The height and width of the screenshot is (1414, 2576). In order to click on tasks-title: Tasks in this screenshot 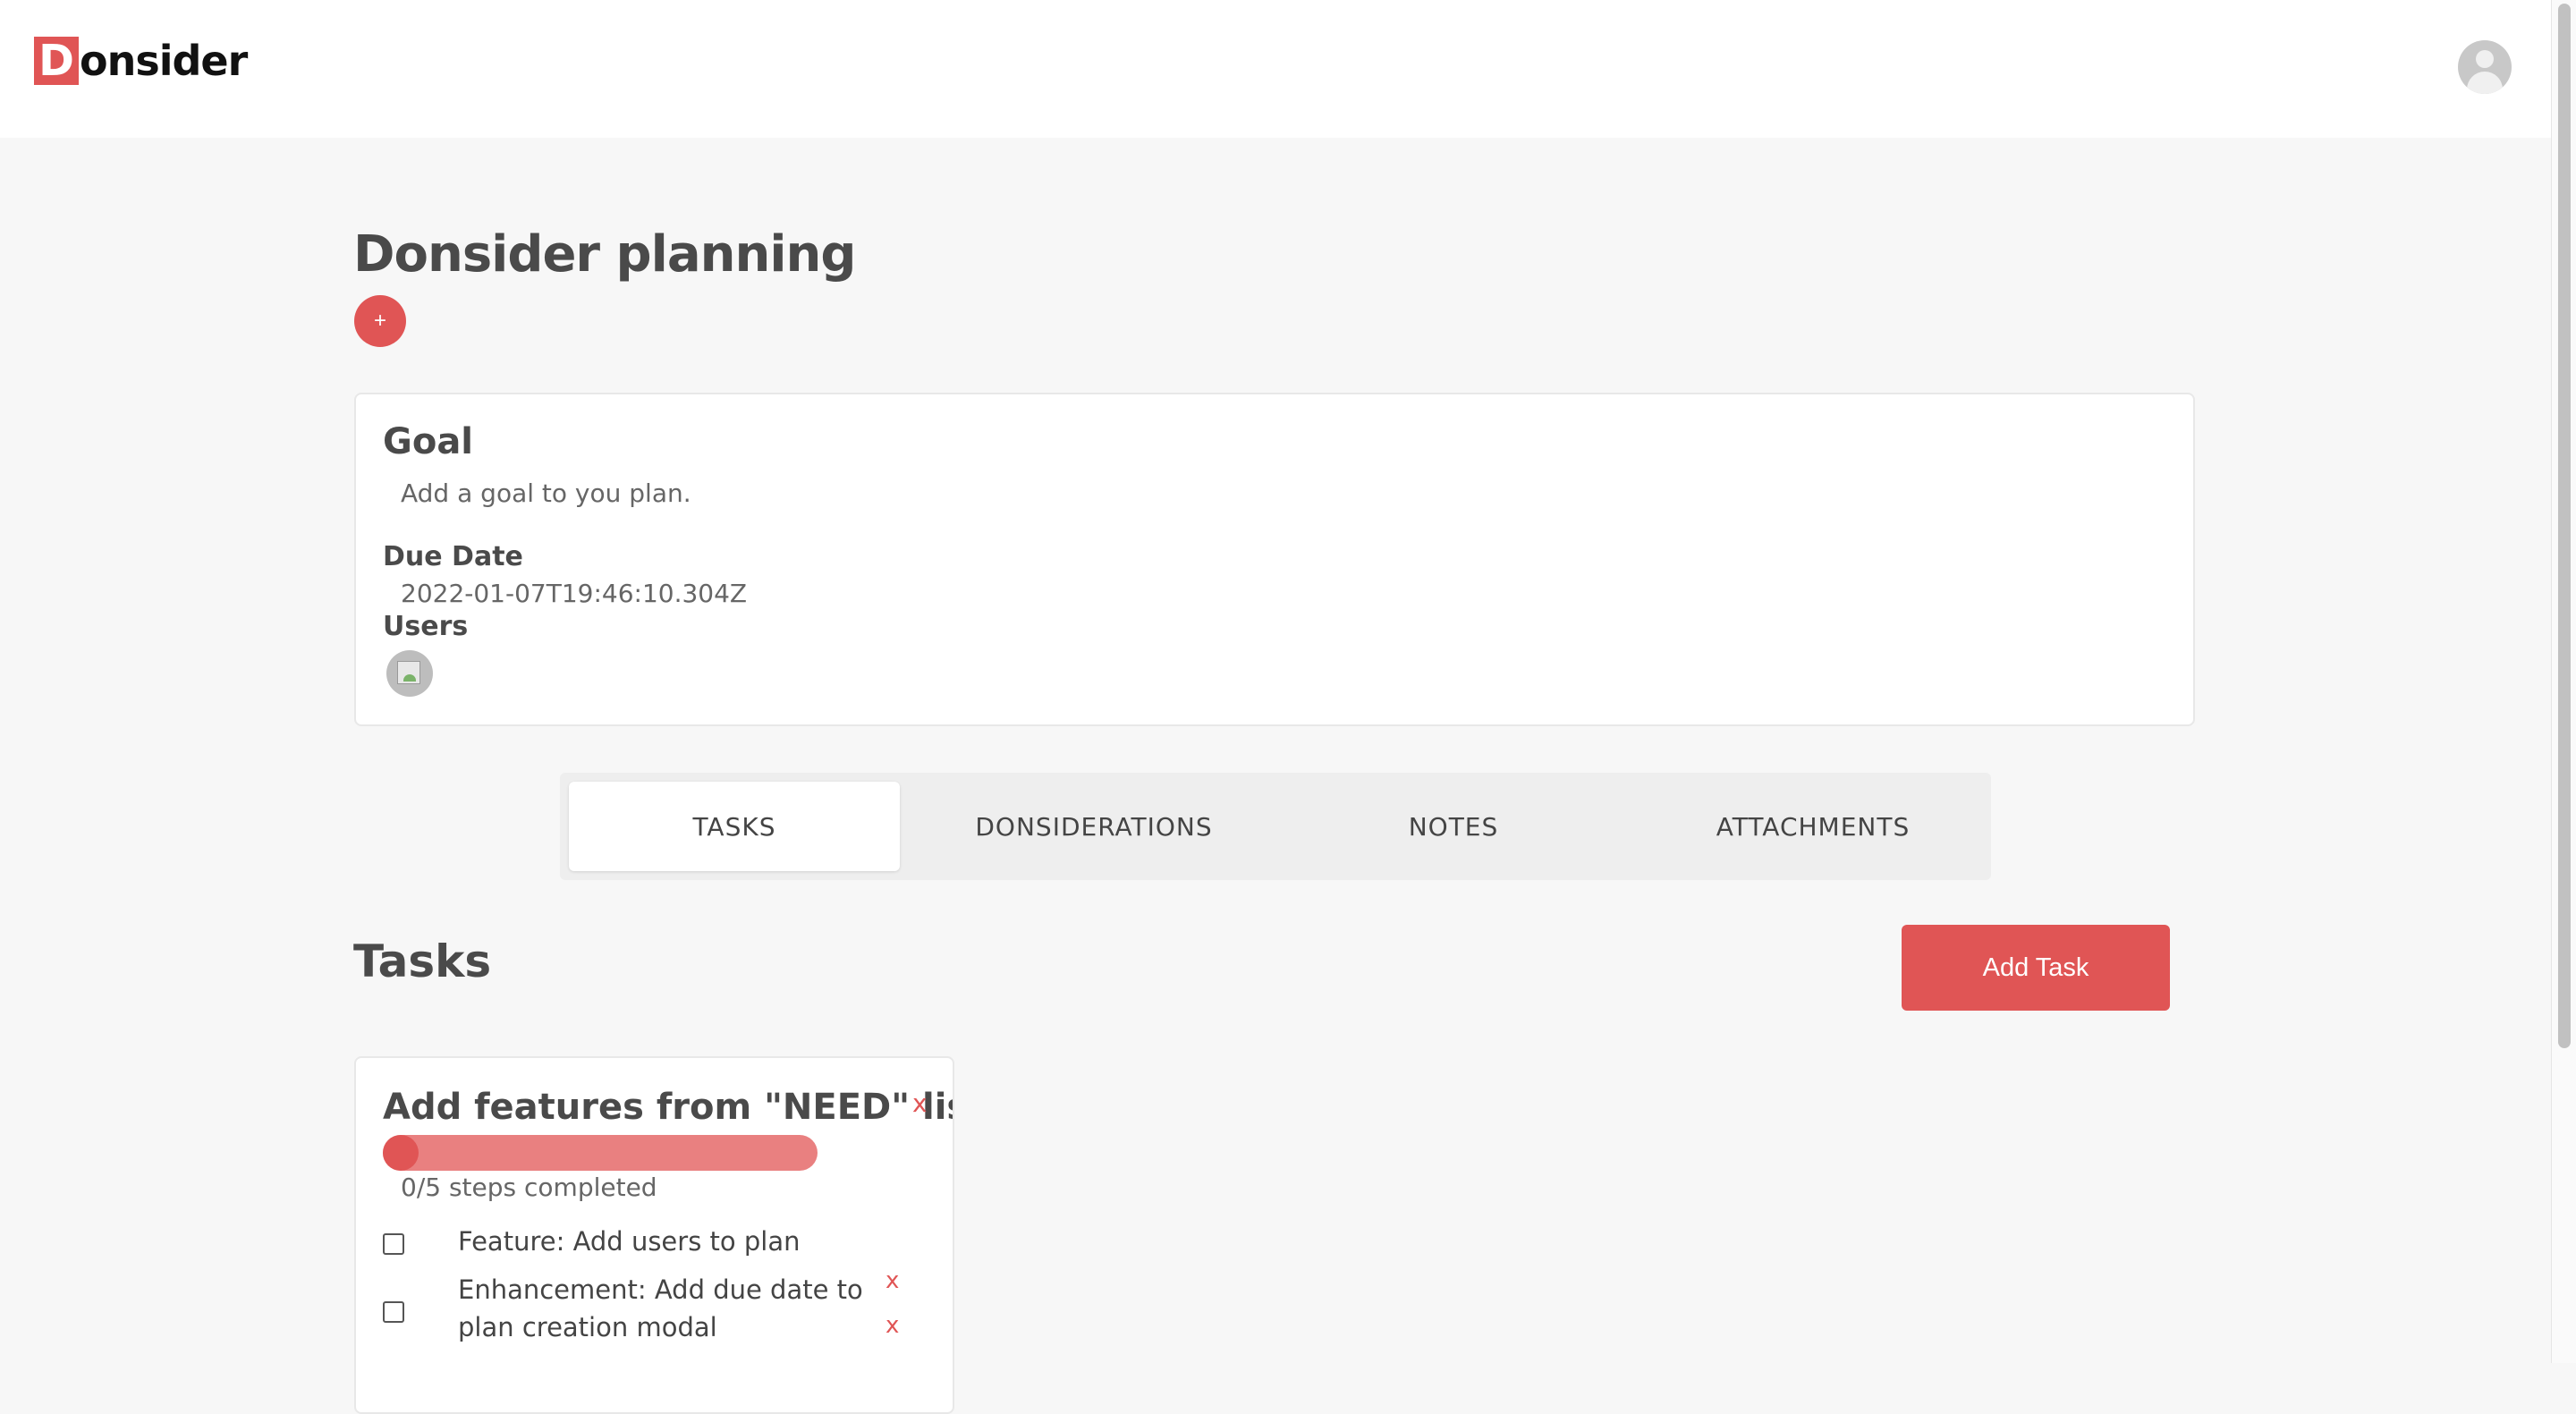, I will do `click(422, 961)`.